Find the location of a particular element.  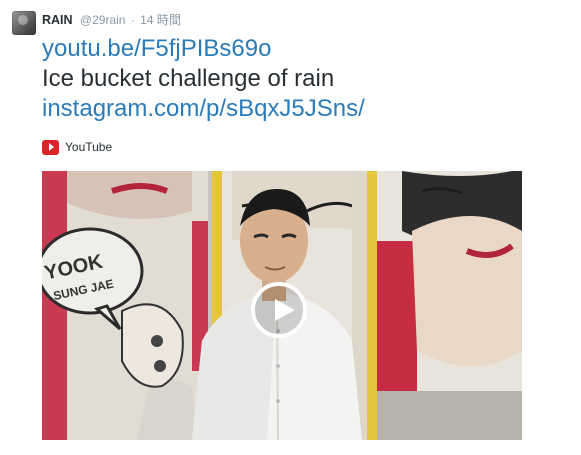

source-label: YouTube is located at coordinates (89, 147).